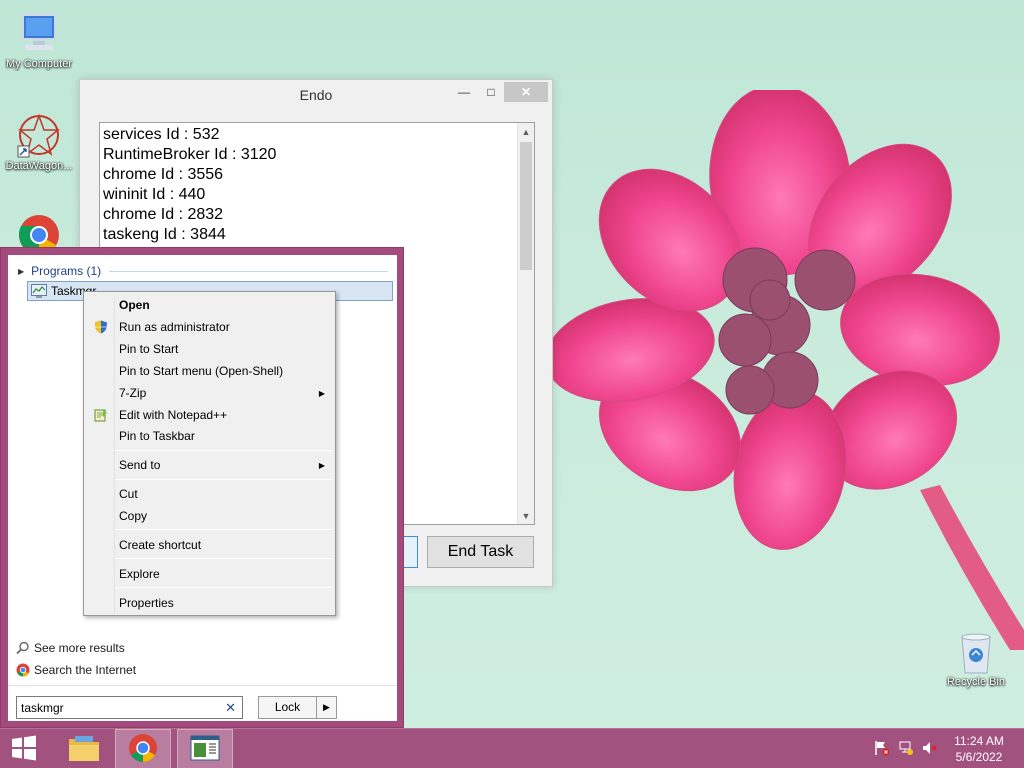  I want to click on task-manager-icon, so click(39, 291).